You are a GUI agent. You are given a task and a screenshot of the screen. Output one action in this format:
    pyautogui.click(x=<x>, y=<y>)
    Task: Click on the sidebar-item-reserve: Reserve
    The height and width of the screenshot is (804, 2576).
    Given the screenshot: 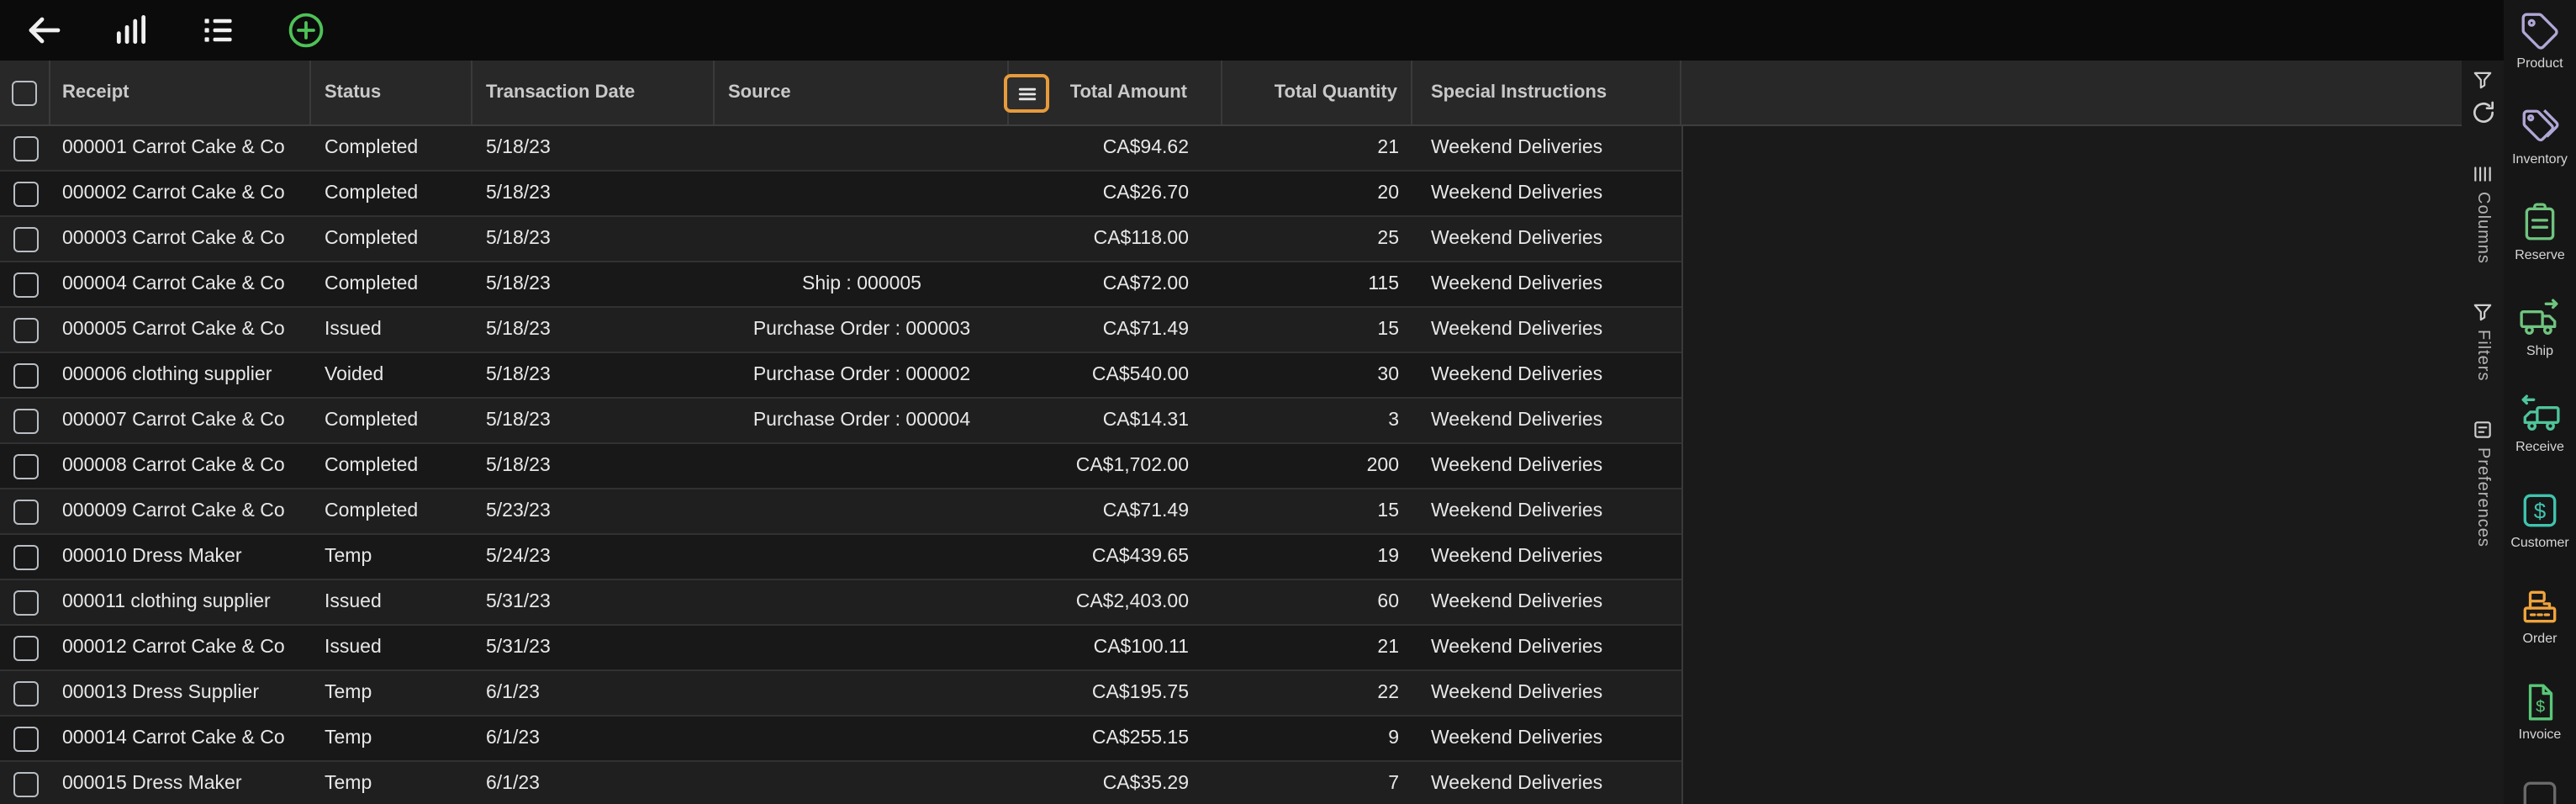 What is the action you would take?
    pyautogui.click(x=2540, y=232)
    